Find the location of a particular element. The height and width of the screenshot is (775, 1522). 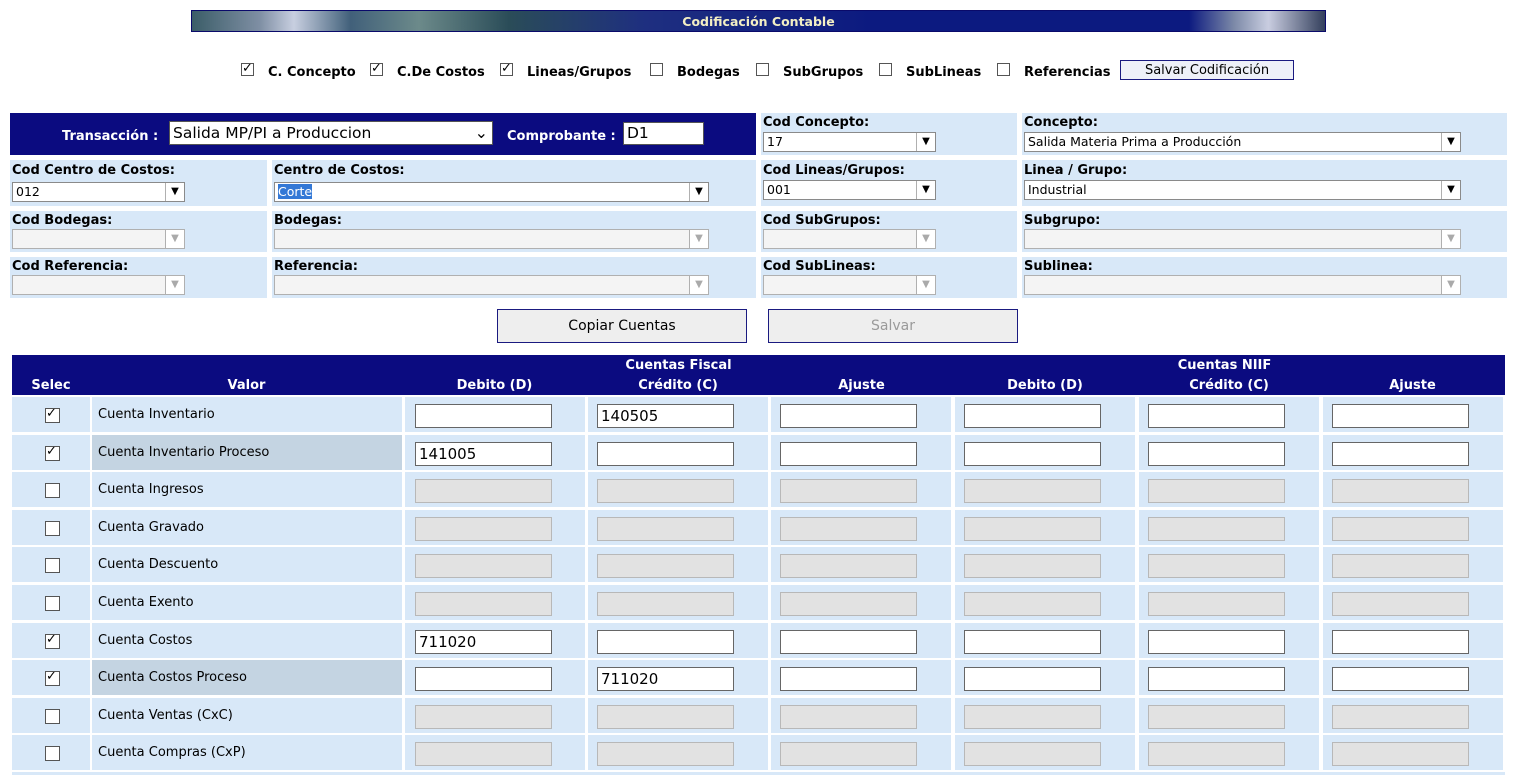

checkbox-lineas-grupos is located at coordinates (506, 68).